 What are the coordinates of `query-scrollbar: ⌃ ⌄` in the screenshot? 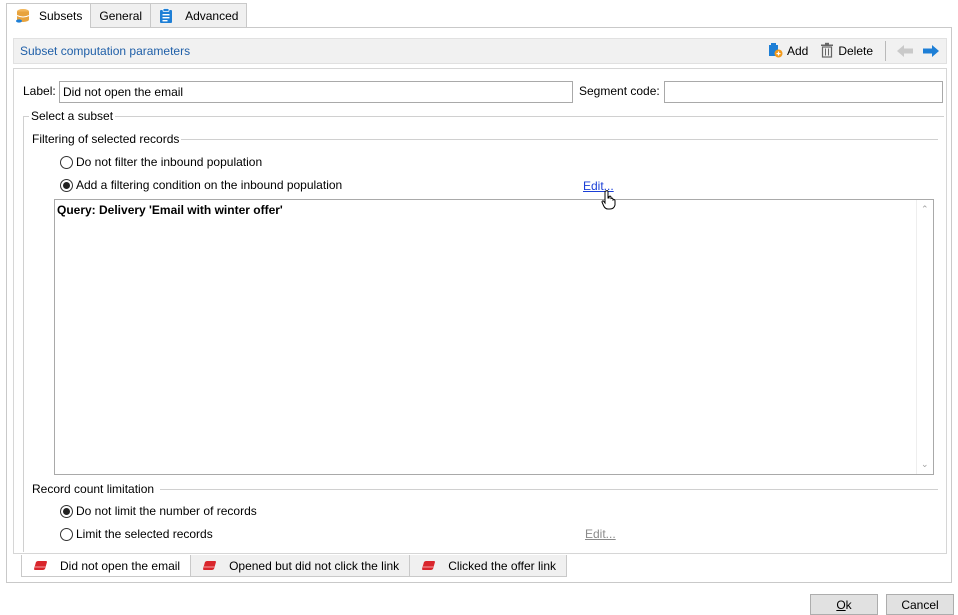 It's located at (924, 337).